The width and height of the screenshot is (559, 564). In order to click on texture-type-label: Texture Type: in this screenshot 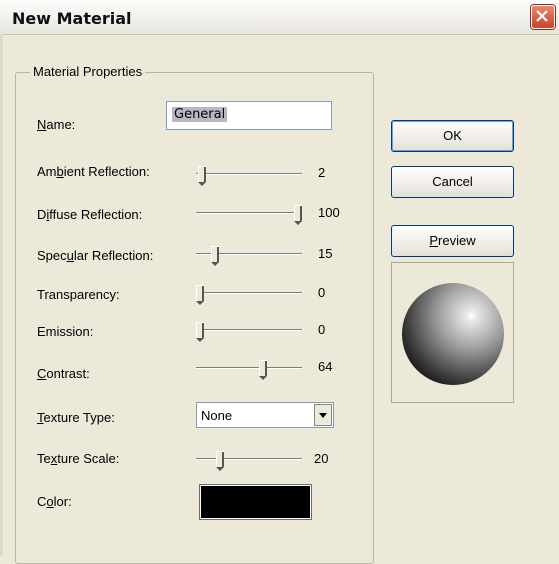, I will do `click(76, 417)`.